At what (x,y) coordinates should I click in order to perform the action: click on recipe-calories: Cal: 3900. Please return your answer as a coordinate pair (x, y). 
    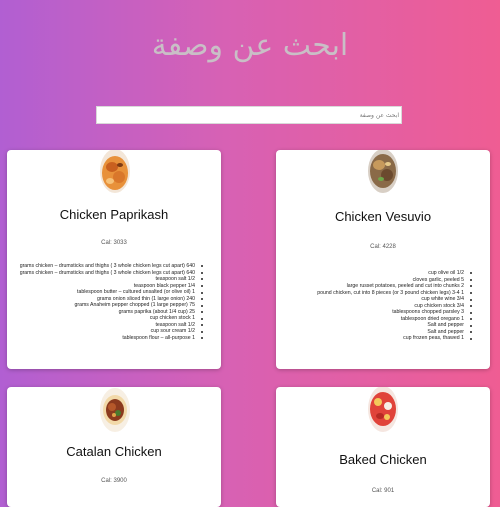
    Looking at the image, I should click on (114, 481).